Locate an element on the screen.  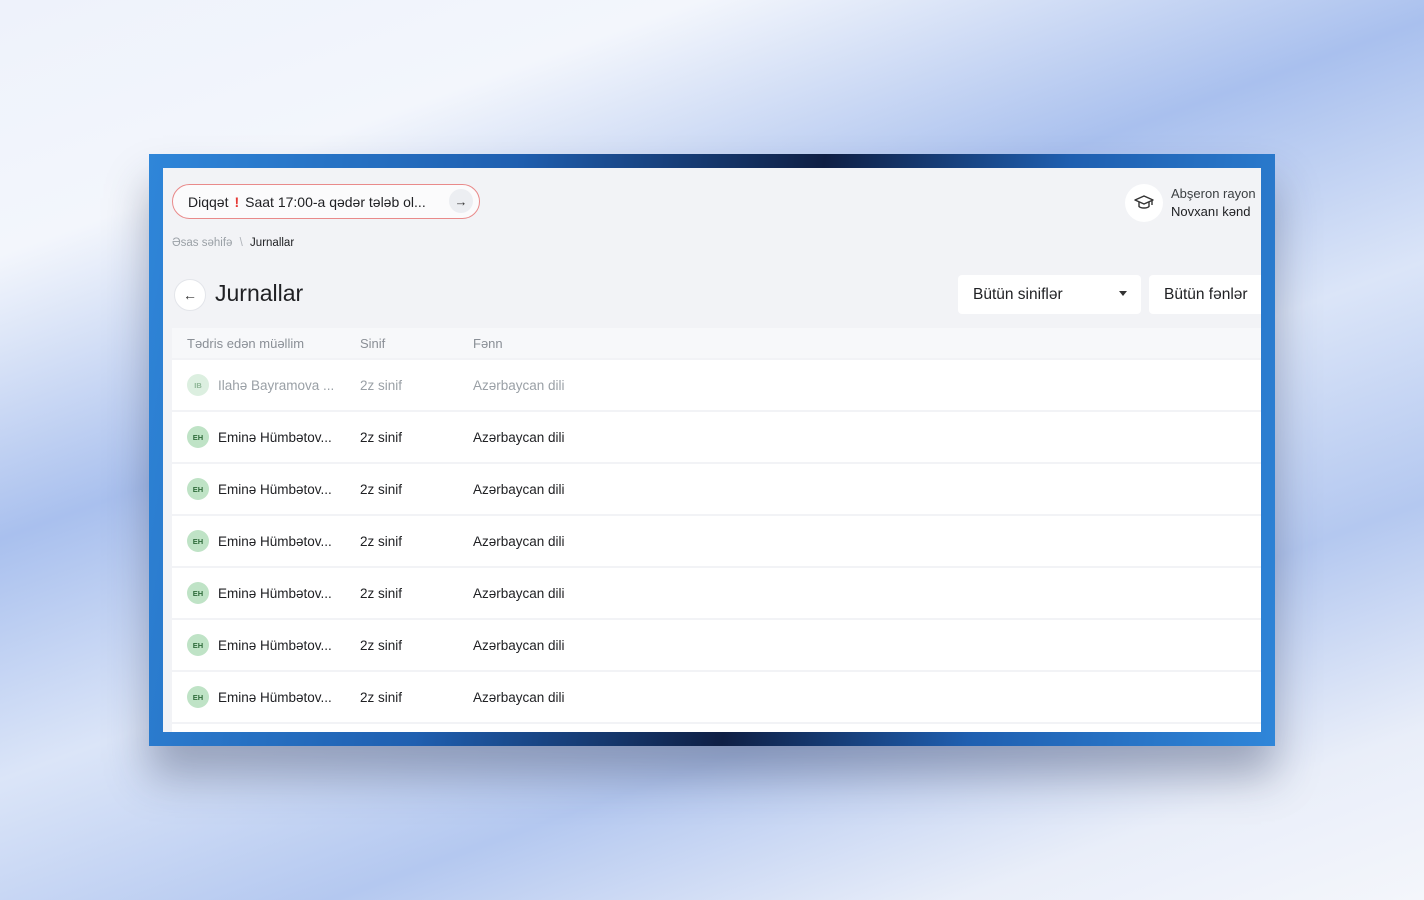
alert-prefix: Diqqət is located at coordinates (208, 201).